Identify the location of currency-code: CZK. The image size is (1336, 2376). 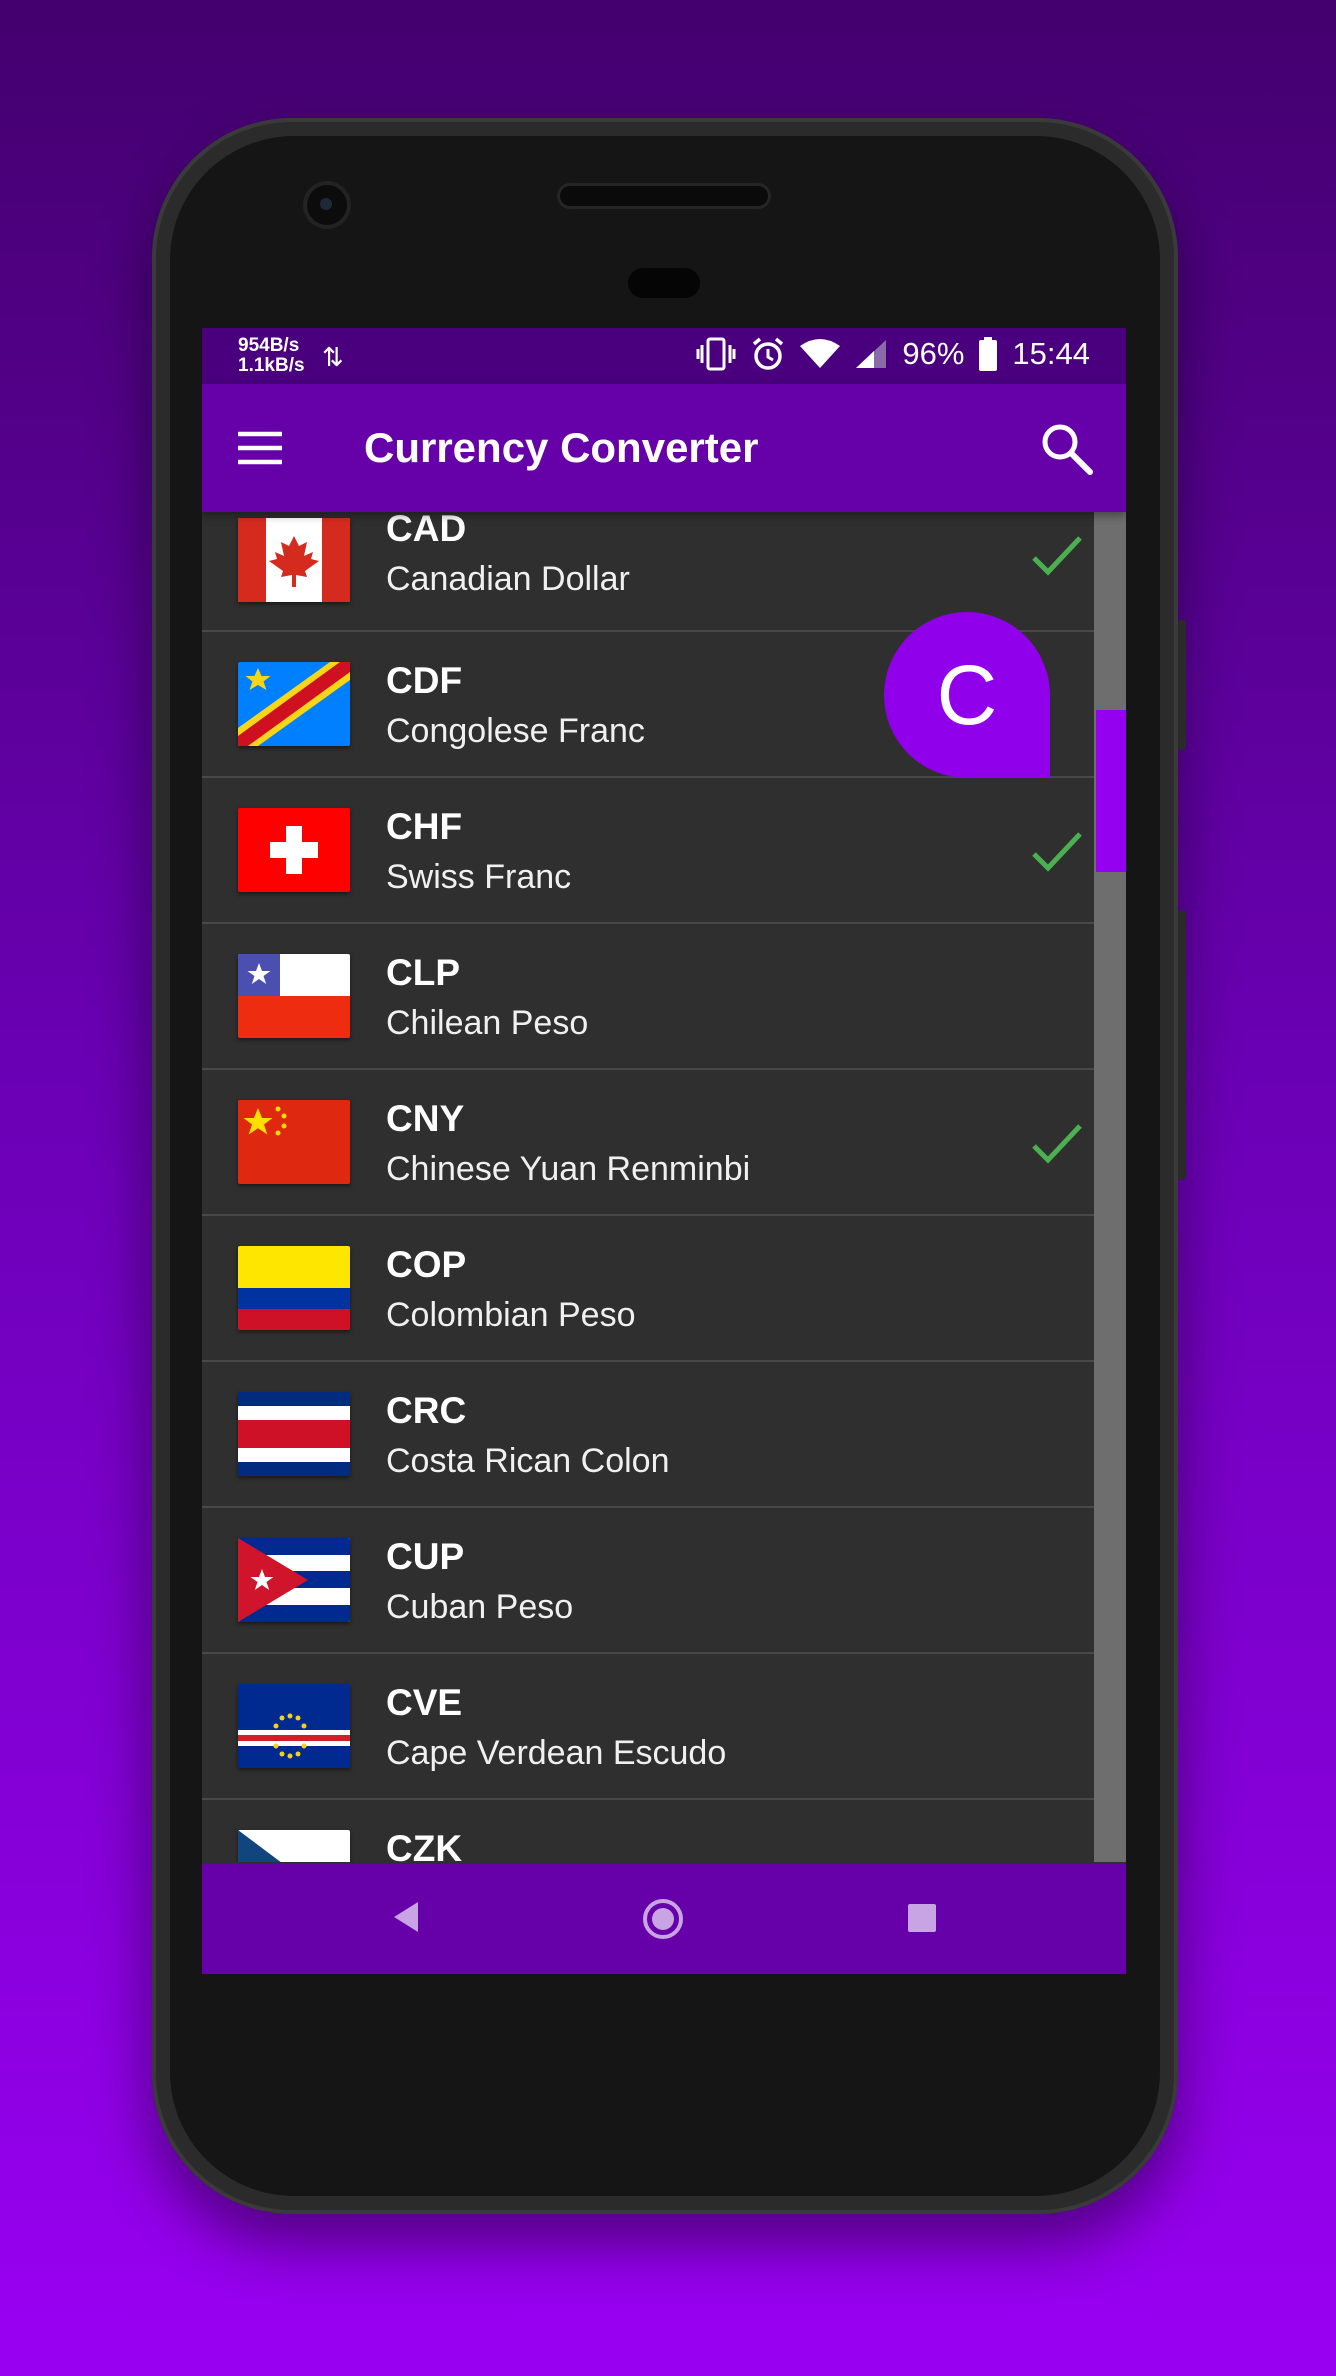
(424, 1845).